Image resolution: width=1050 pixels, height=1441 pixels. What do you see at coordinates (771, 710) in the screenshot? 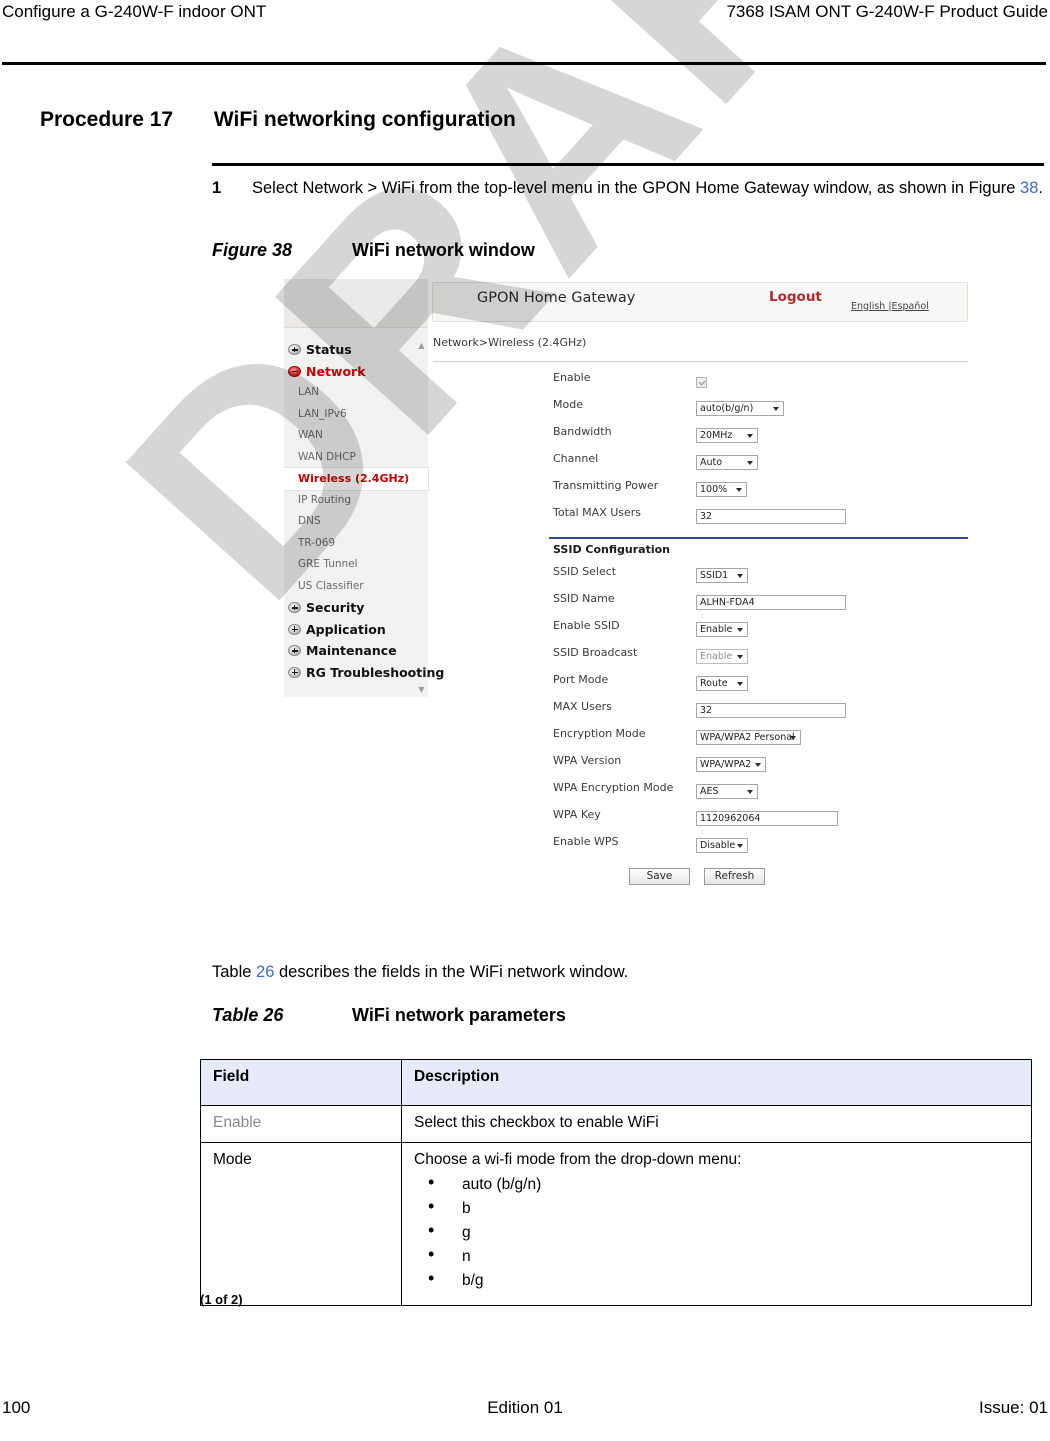
I see `max-users-input: 32` at bounding box center [771, 710].